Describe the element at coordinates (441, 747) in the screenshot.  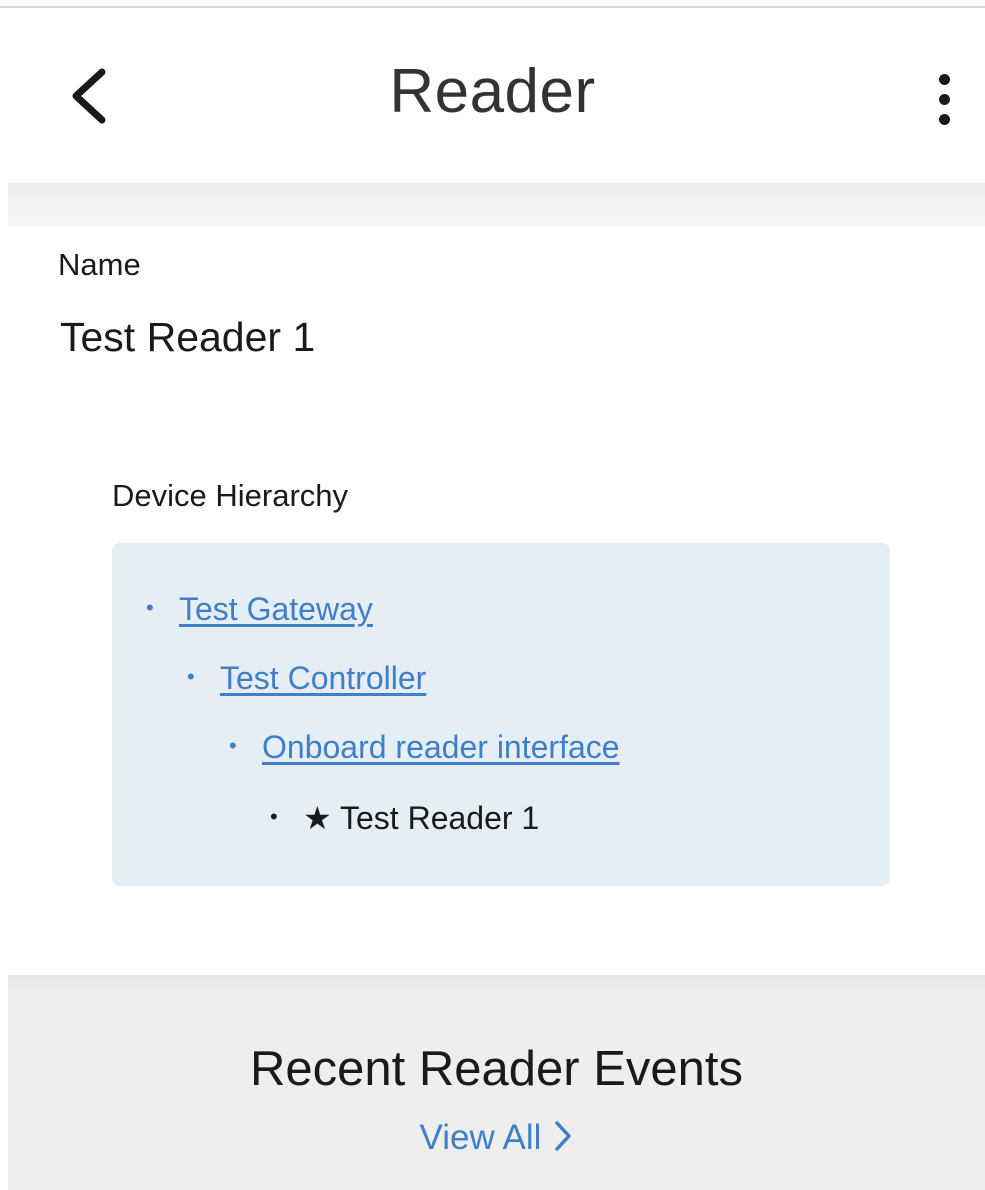
I see `reader-interface-link: Onboard reader interface` at that location.